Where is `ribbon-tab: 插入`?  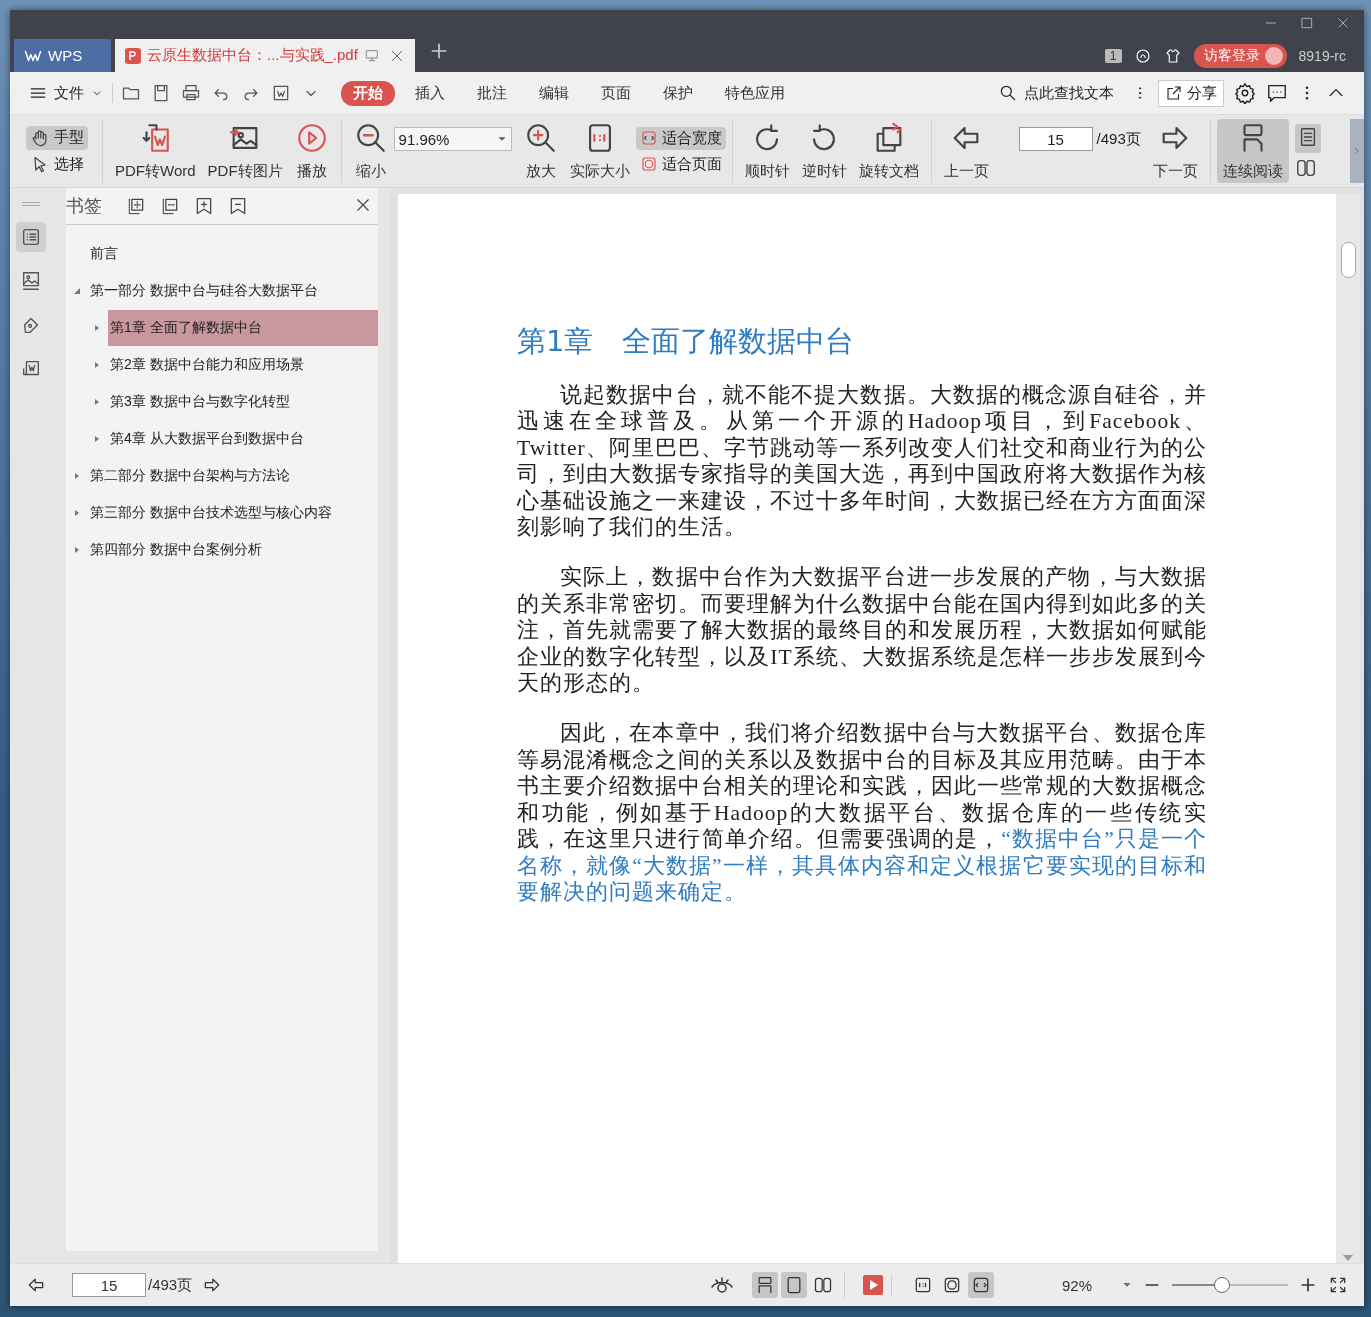 ribbon-tab: 插入 is located at coordinates (430, 93).